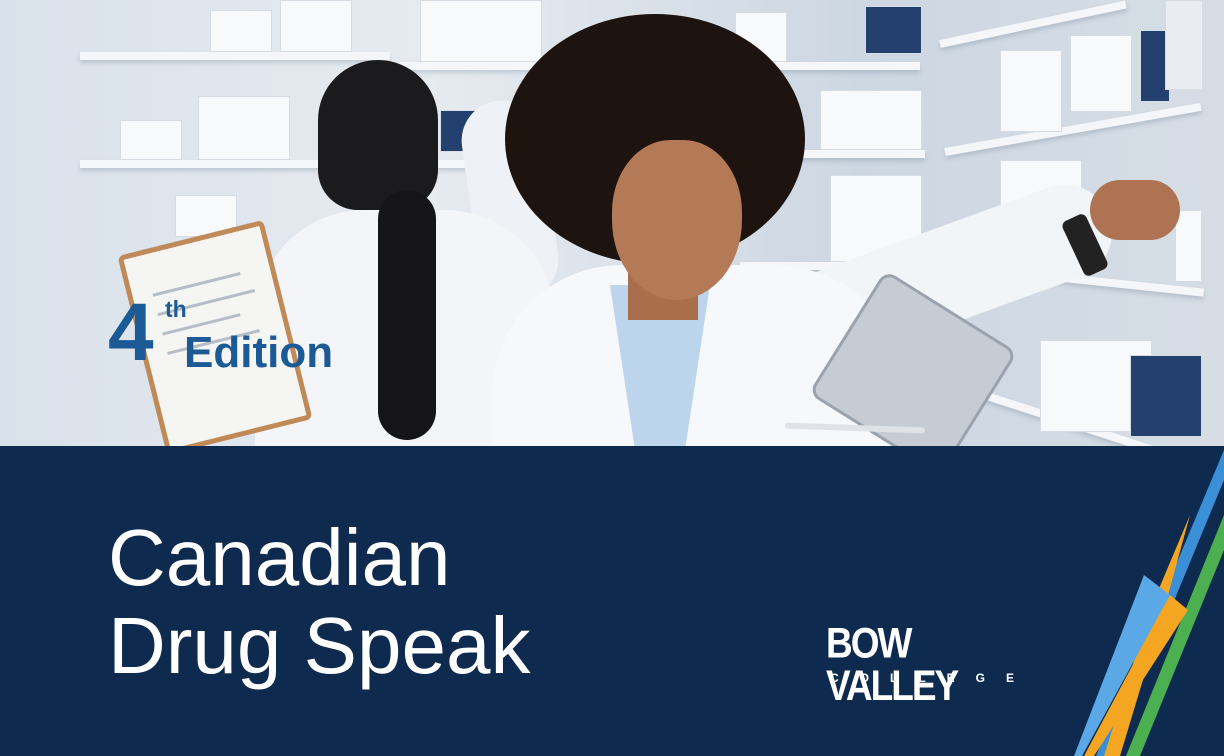 Image resolution: width=1224 pixels, height=756 pixels. Describe the element at coordinates (1149, 603) in the screenshot. I see `decorative-stripes-icon` at that location.